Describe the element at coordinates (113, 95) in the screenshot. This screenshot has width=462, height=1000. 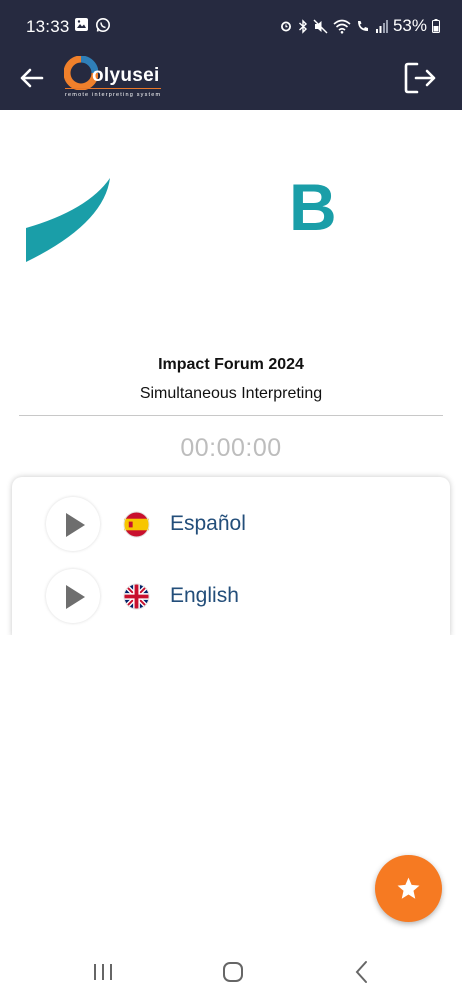
I see `logo-tagline: remote interpreting system` at that location.